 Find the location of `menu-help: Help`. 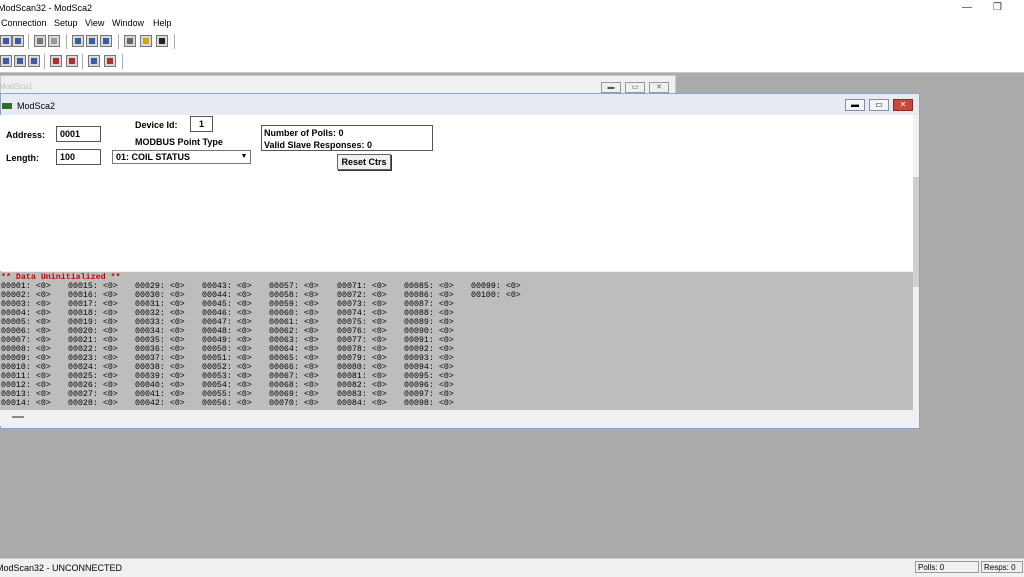

menu-help: Help is located at coordinates (162, 23).